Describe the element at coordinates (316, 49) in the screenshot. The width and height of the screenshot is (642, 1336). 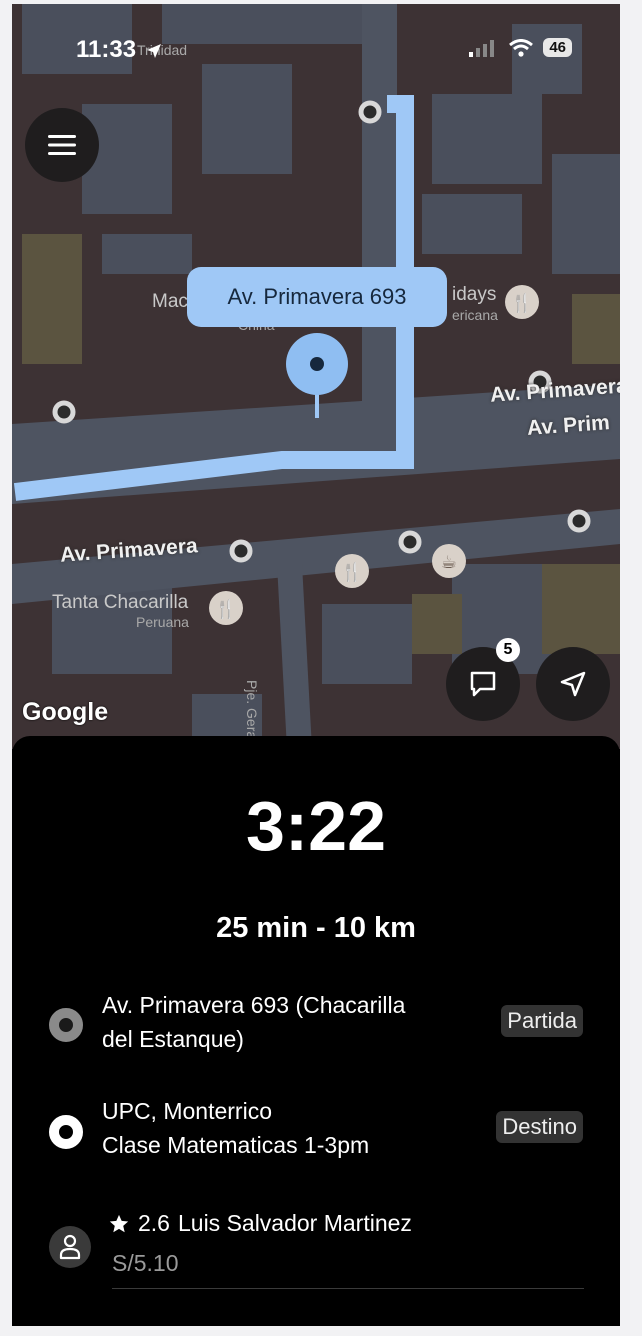
I see `status-bar: 11:33 46` at that location.